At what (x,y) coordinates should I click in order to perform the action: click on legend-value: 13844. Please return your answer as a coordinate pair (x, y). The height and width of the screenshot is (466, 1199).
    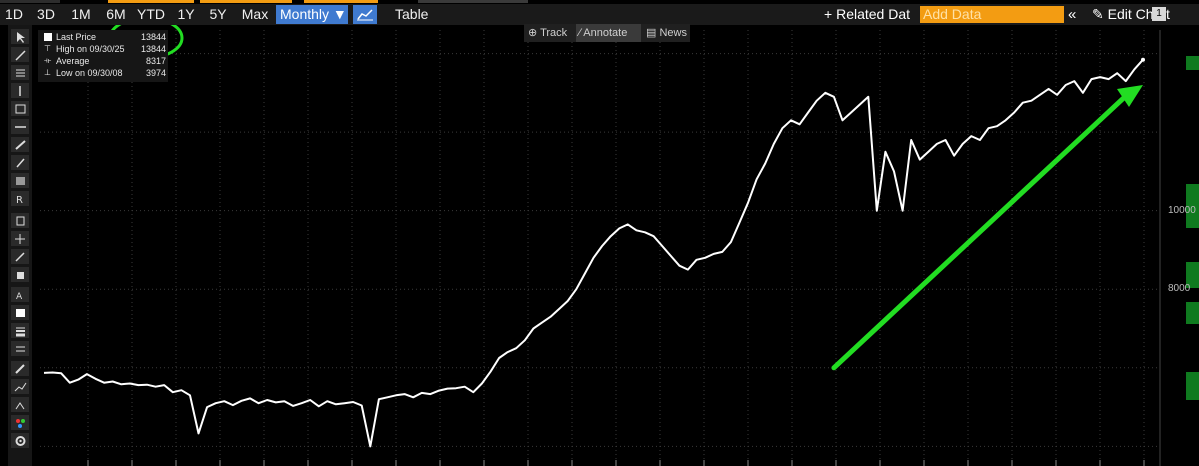
    Looking at the image, I should click on (153, 49).